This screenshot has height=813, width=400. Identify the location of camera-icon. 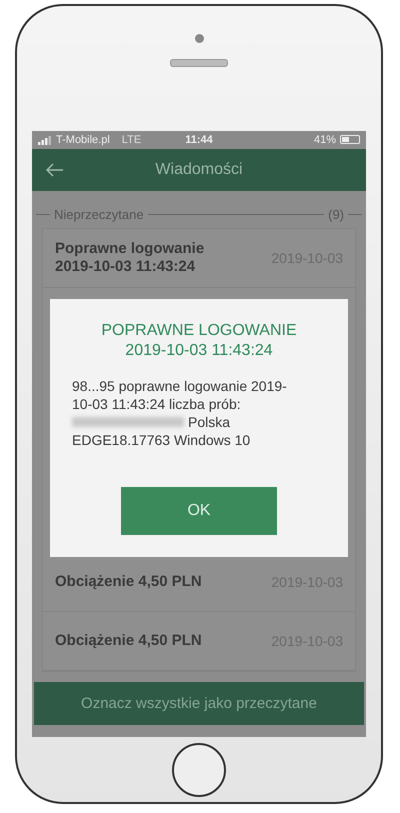
(199, 38).